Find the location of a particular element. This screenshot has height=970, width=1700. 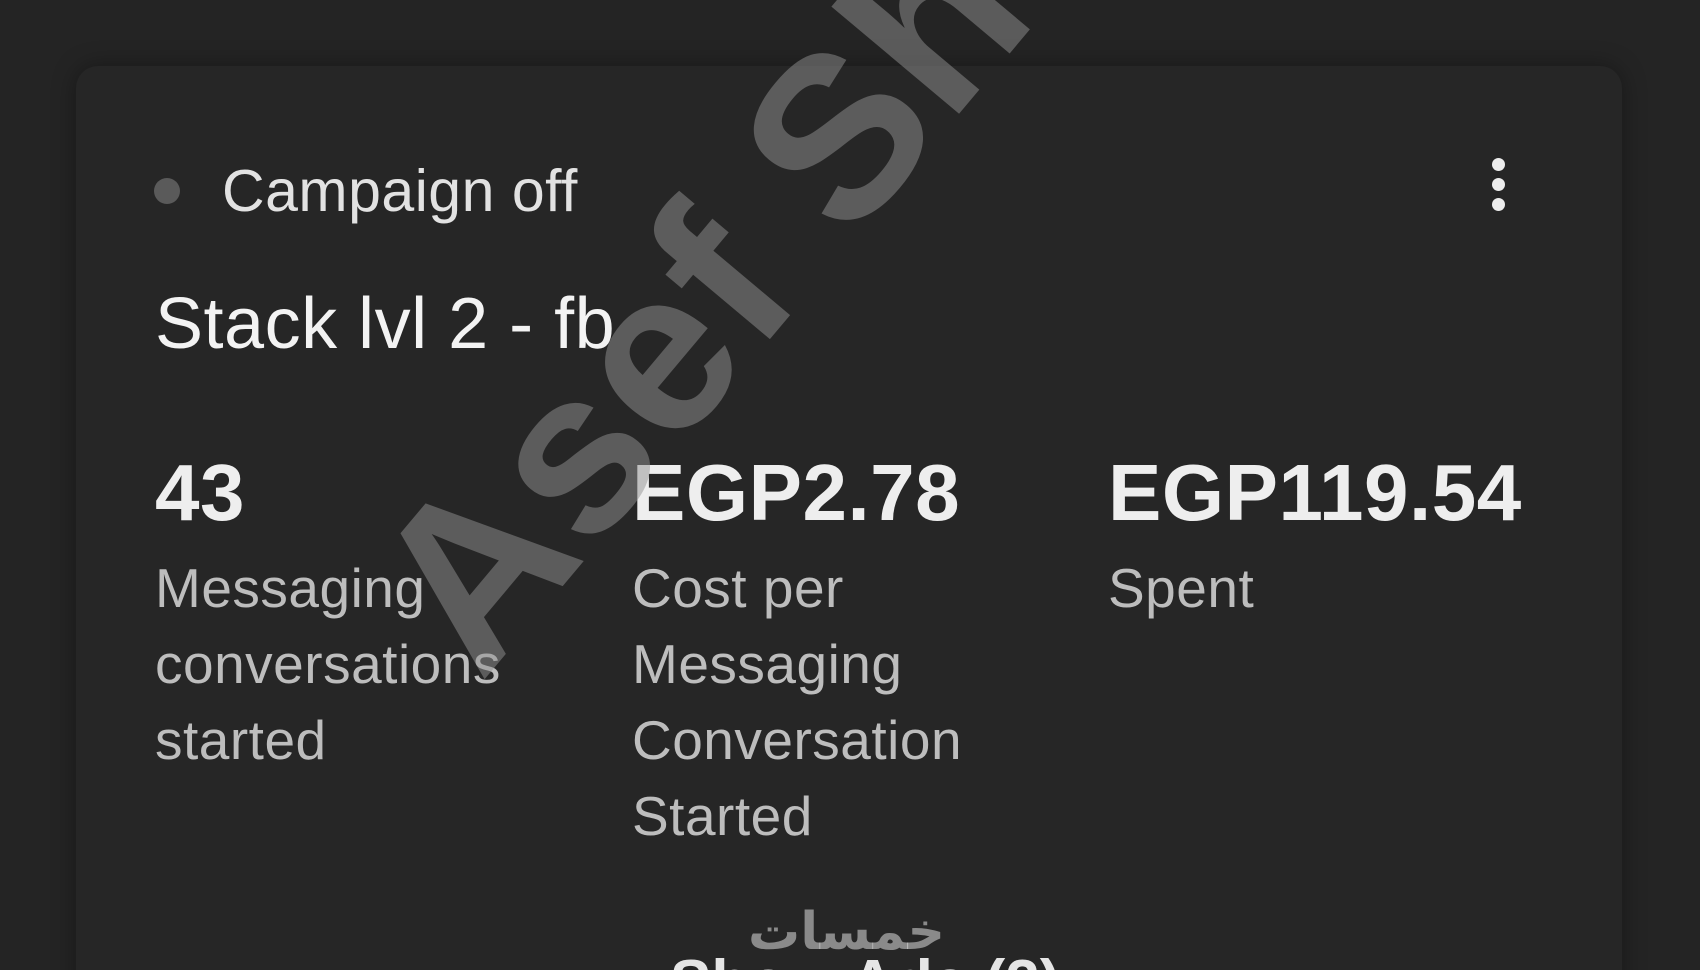

metric-label: Spent is located at coordinates (1181, 588).